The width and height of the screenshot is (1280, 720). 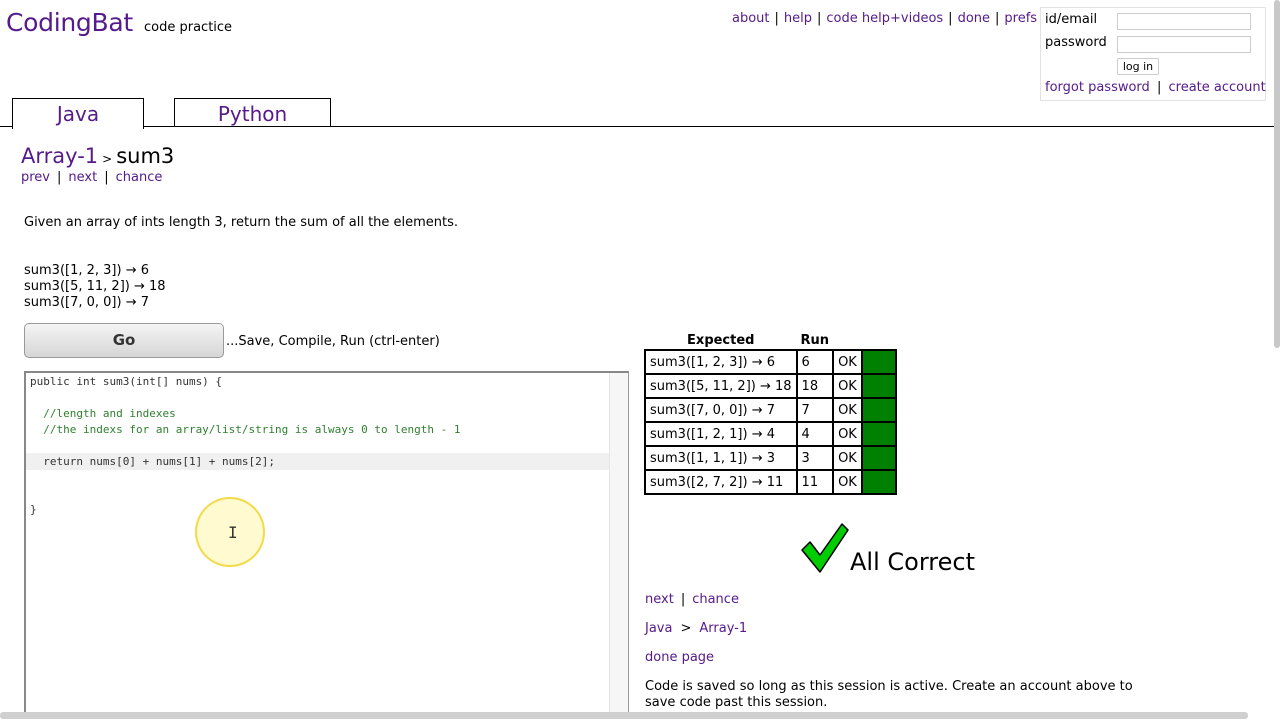 I want to click on table-row: sum3([1, 2, 3]) → 6 6 OK, so click(x=770, y=362).